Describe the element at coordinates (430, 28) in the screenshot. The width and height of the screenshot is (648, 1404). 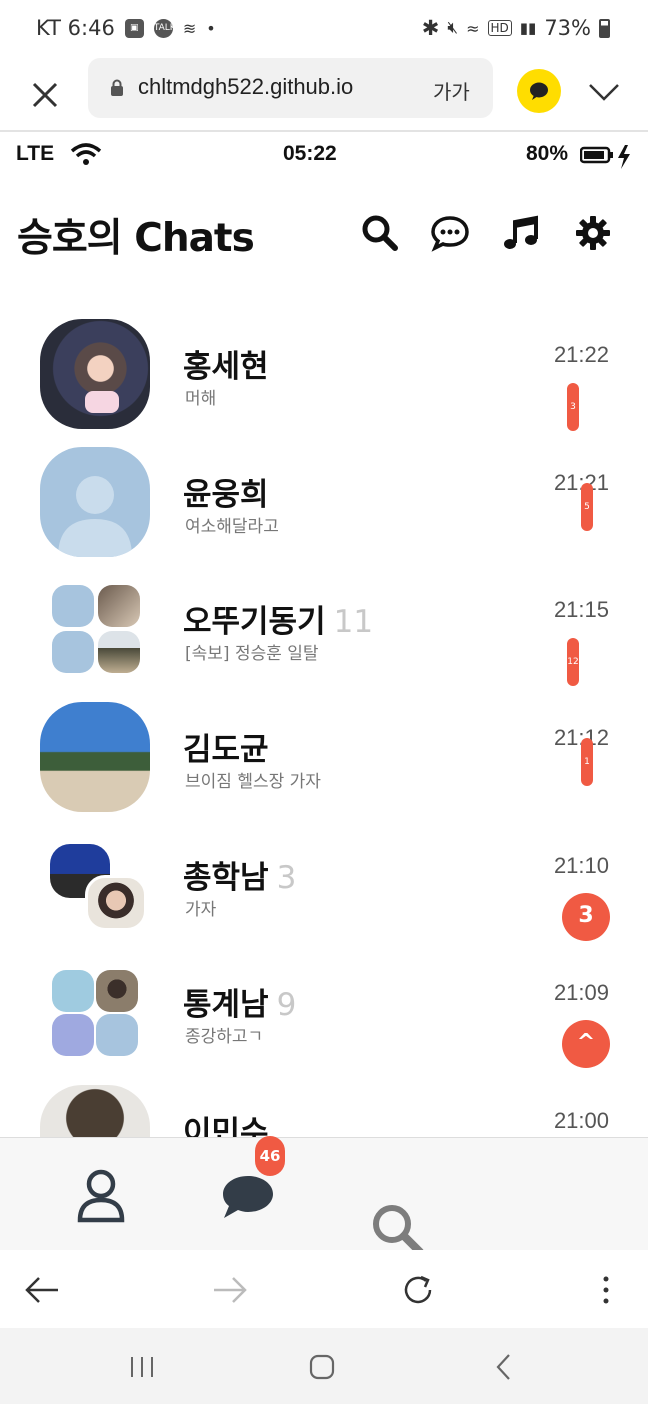
I see `bluetooth-icon: ✱` at that location.